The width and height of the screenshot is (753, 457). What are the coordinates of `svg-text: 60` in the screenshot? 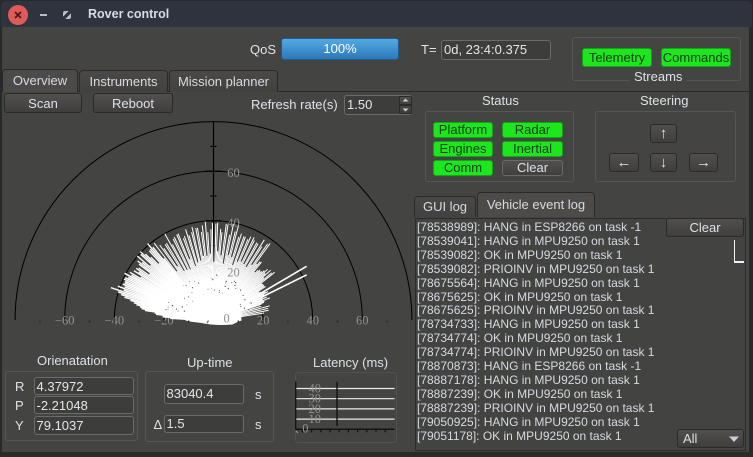 It's located at (233, 173).